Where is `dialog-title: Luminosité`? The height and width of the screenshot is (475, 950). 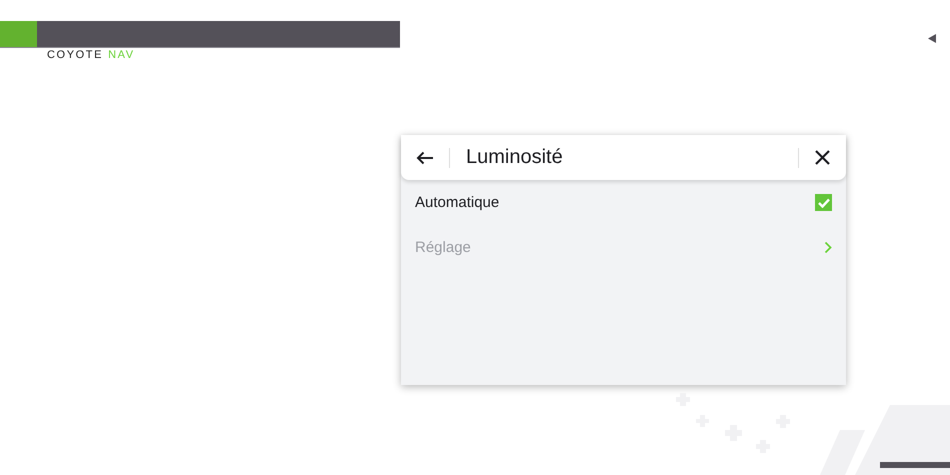 dialog-title: Luminosité is located at coordinates (515, 157).